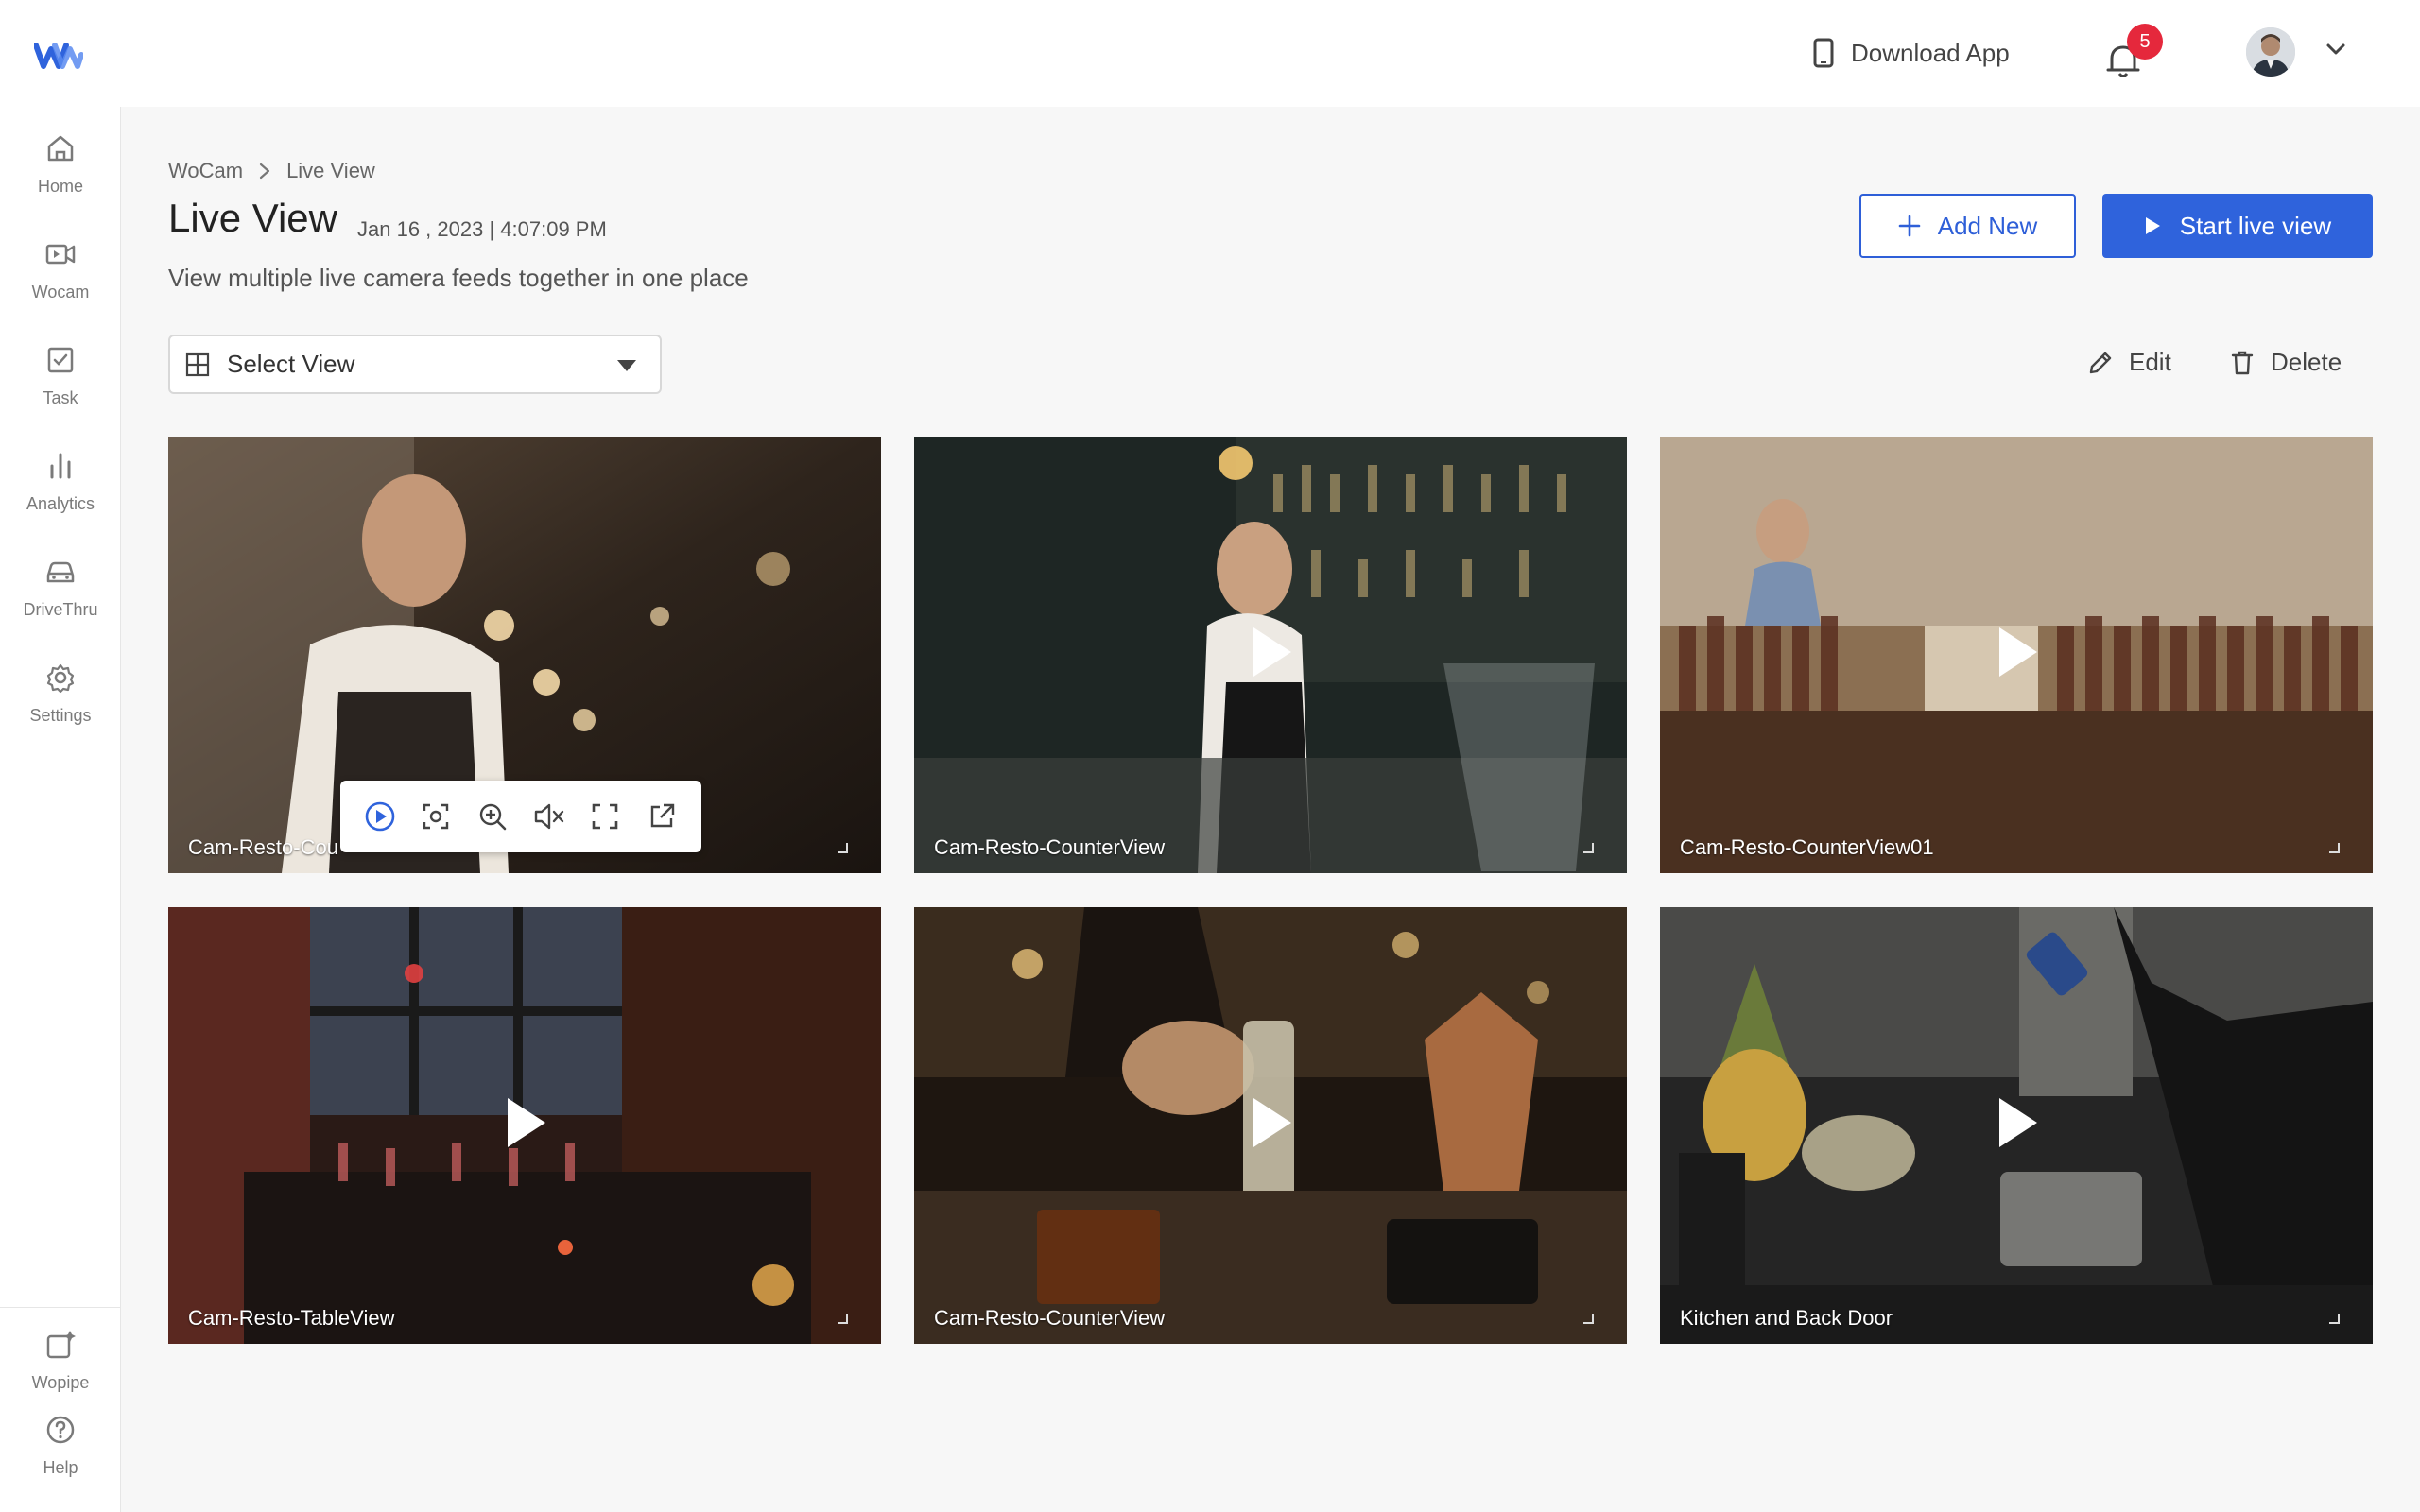 The height and width of the screenshot is (1512, 2420). What do you see at coordinates (263, 847) in the screenshot?
I see `camera-label: Cam-Resto-Cou` at bounding box center [263, 847].